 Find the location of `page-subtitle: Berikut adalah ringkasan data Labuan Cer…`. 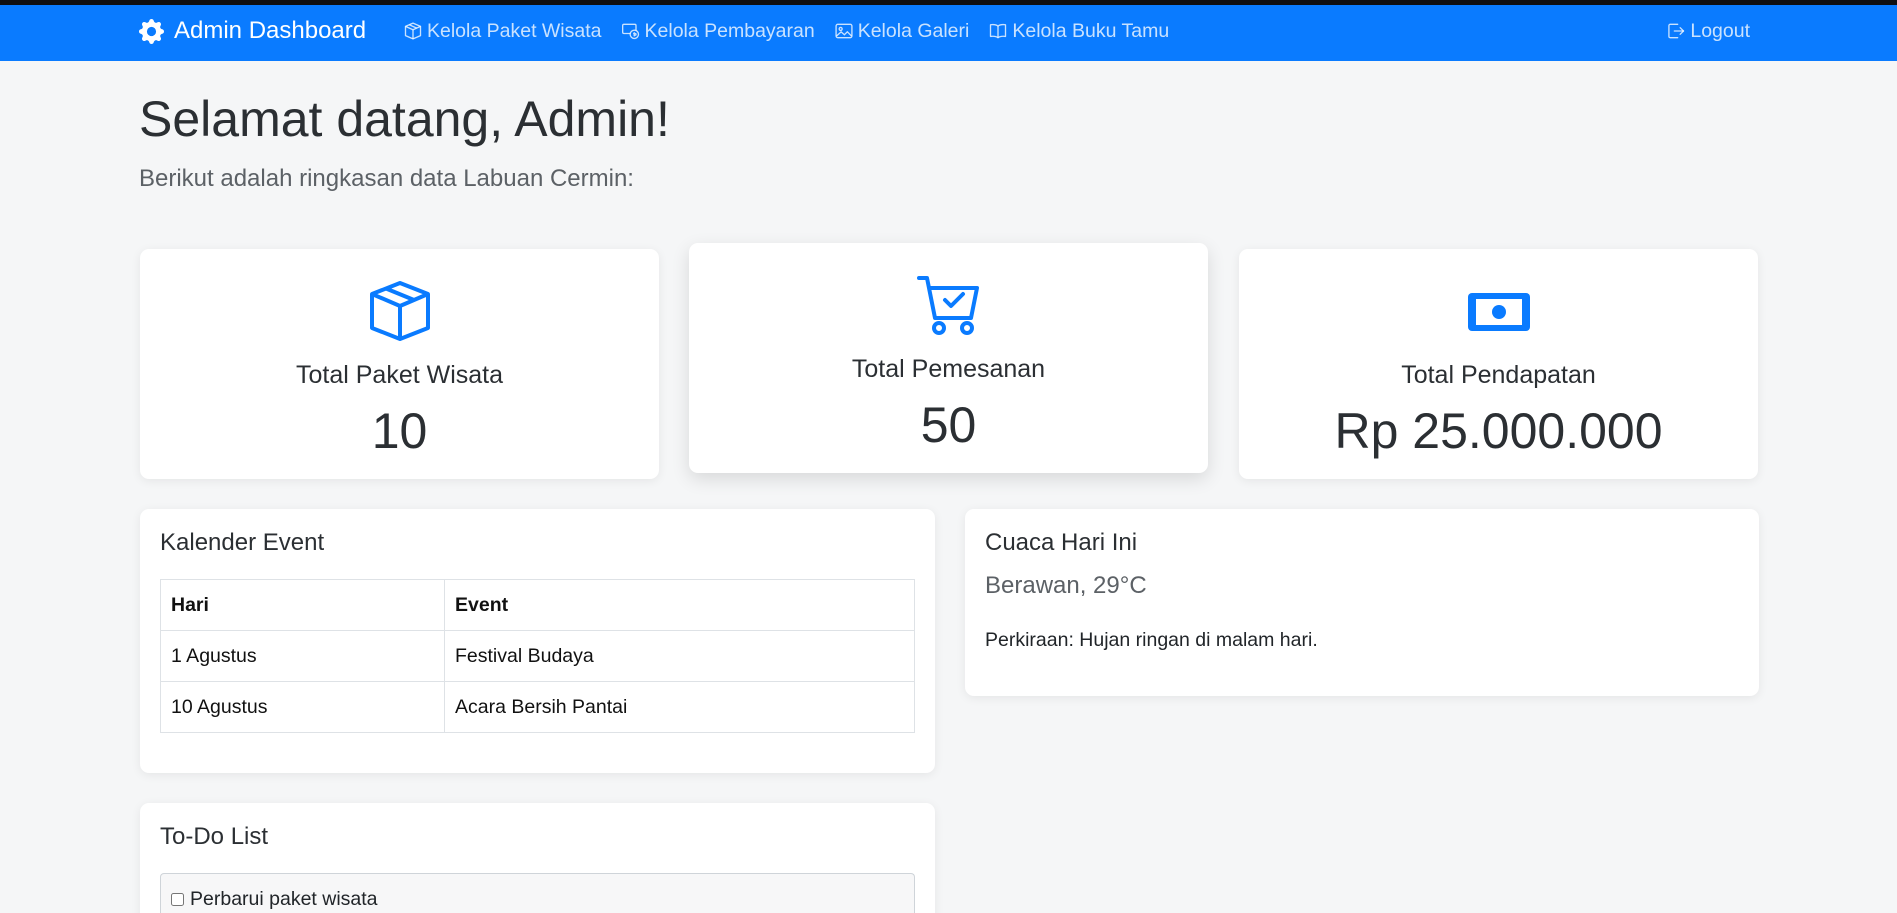

page-subtitle: Berikut adalah ringkasan data Labuan Cer… is located at coordinates (386, 178).